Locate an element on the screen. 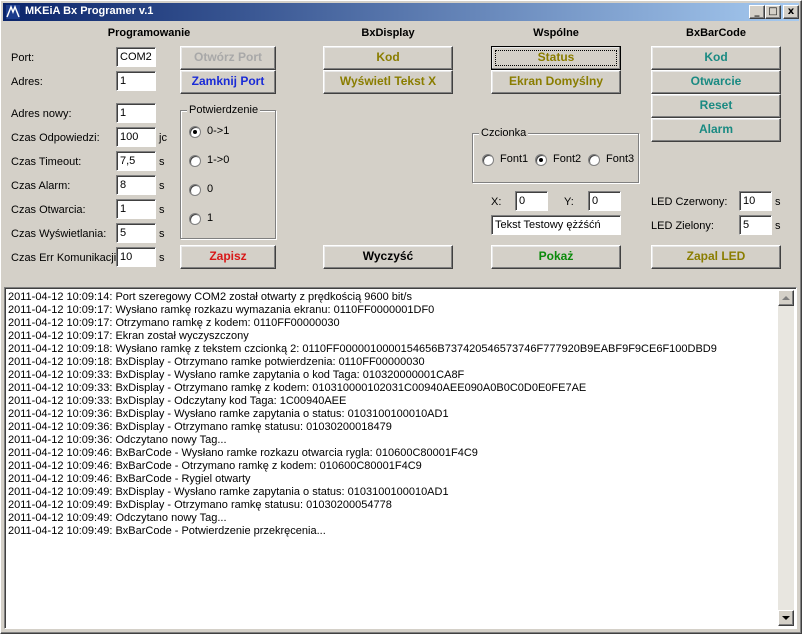 The height and width of the screenshot is (634, 802). show-button: Pokaż is located at coordinates (556, 257).